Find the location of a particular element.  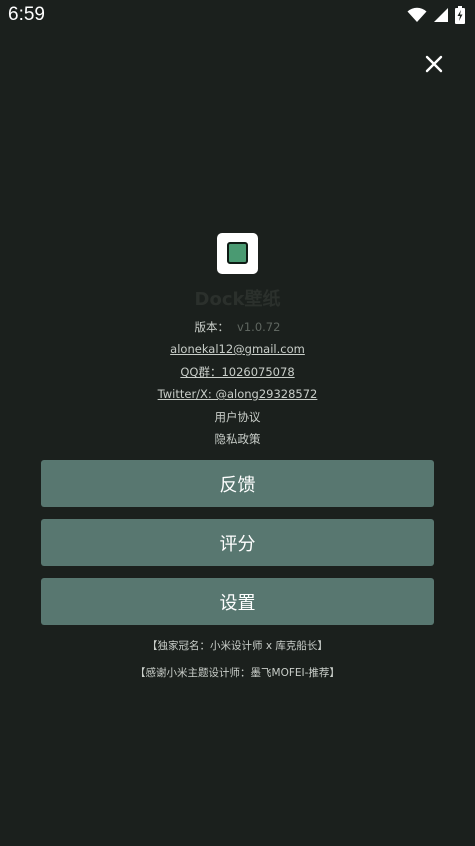

rate-label: 评分 is located at coordinates (237, 544).